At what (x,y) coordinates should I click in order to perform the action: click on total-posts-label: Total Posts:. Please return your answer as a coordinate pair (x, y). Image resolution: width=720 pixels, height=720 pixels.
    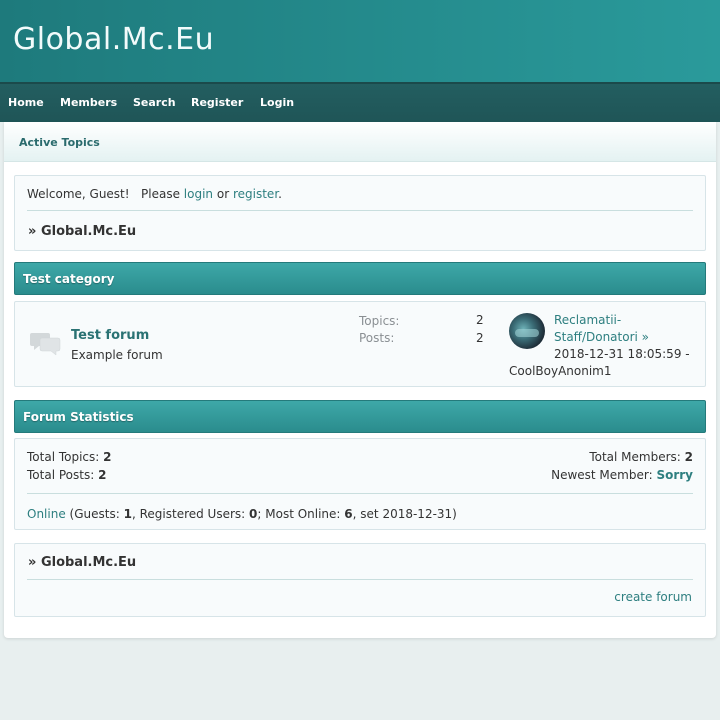
    Looking at the image, I should click on (61, 475).